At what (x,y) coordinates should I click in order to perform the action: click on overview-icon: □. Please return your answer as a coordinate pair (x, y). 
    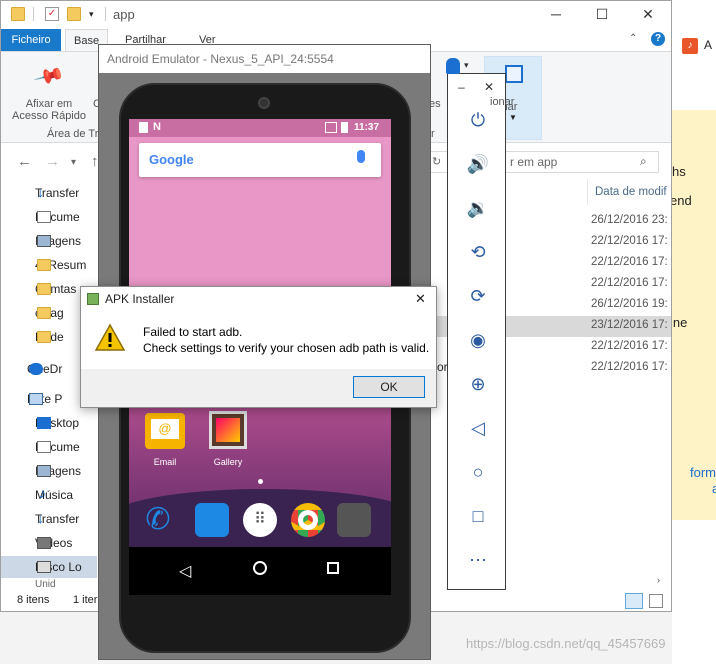
    Looking at the image, I should click on (478, 516).